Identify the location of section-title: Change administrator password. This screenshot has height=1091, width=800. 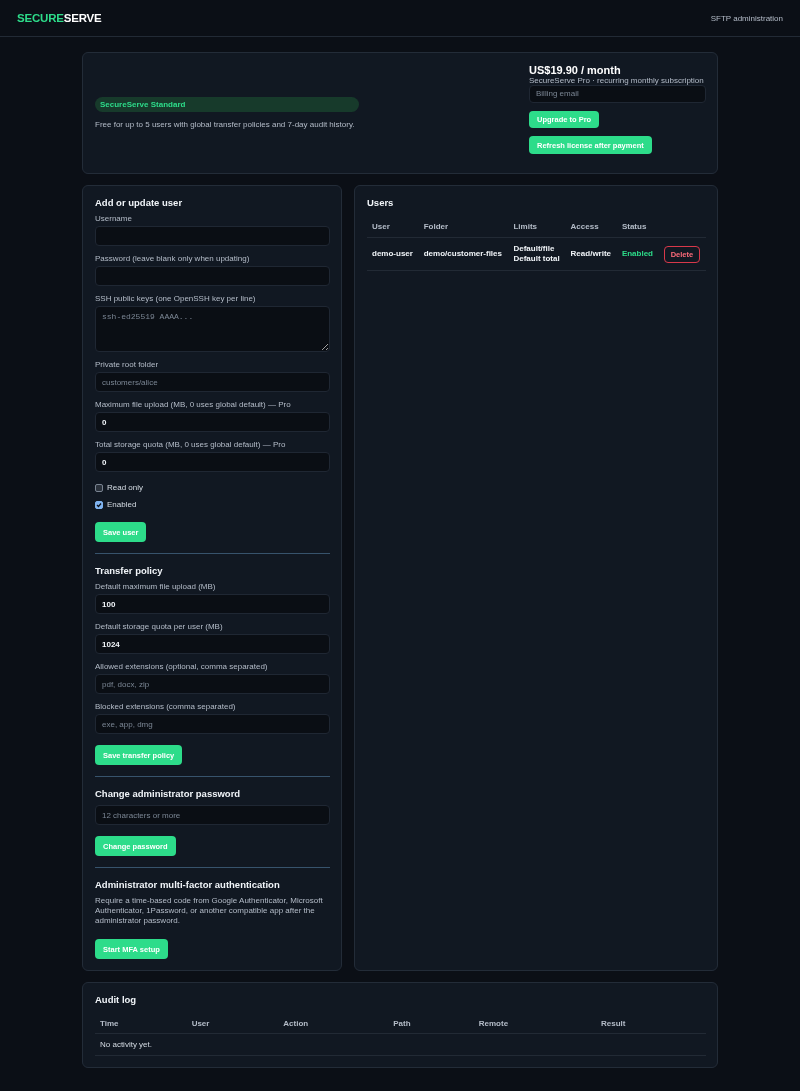
(168, 793).